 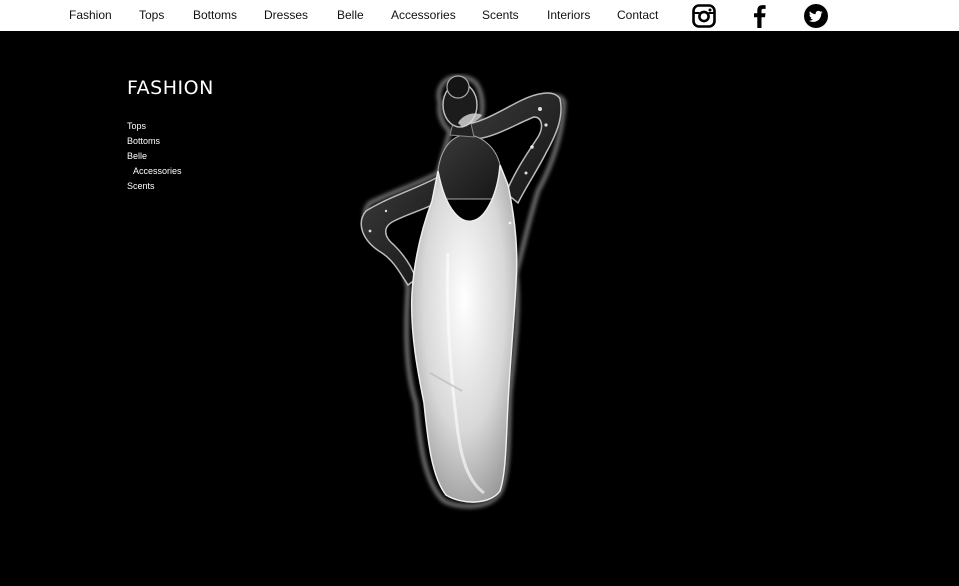 I want to click on nav-dresses: Dresses, so click(x=286, y=15).